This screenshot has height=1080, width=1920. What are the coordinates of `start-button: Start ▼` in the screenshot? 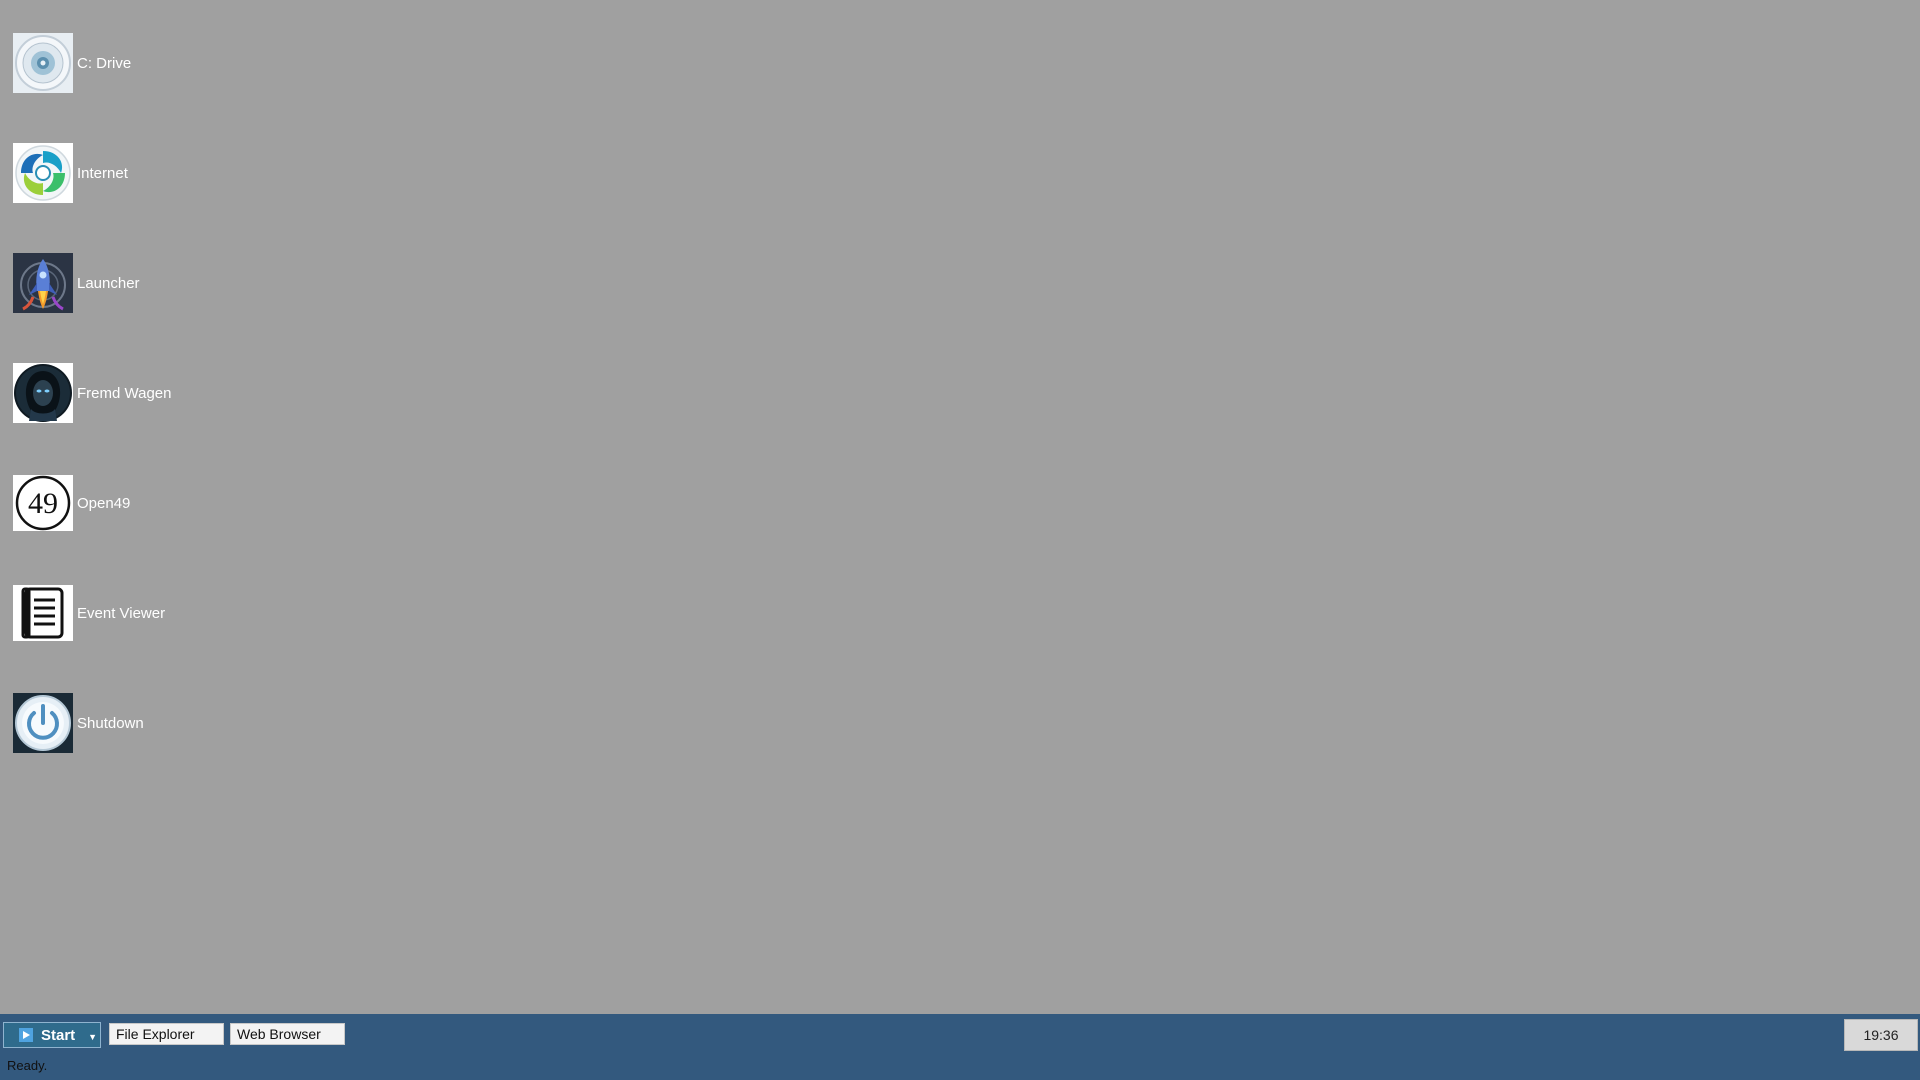 It's located at (52, 1035).